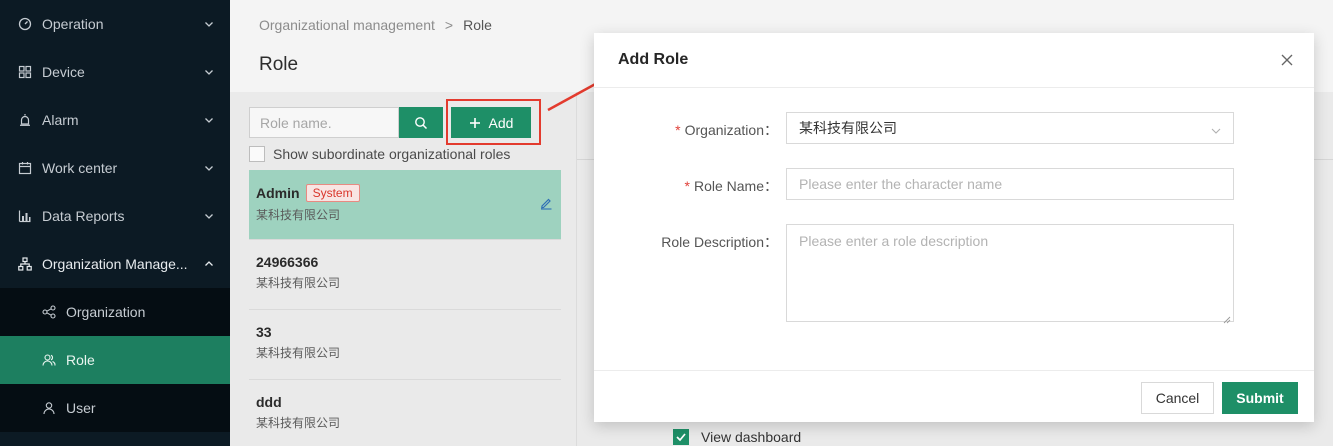 The image size is (1333, 446). I want to click on role-description-placeholder: Please enter a role description, so click(894, 241).